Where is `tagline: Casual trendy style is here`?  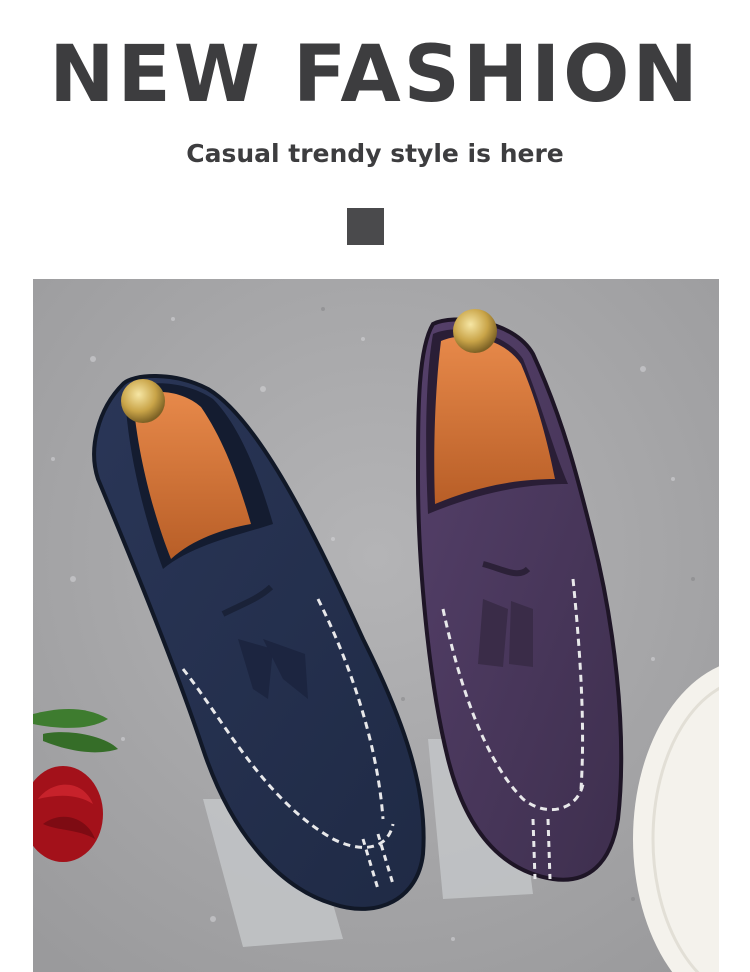 tagline: Casual trendy style is here is located at coordinates (375, 153).